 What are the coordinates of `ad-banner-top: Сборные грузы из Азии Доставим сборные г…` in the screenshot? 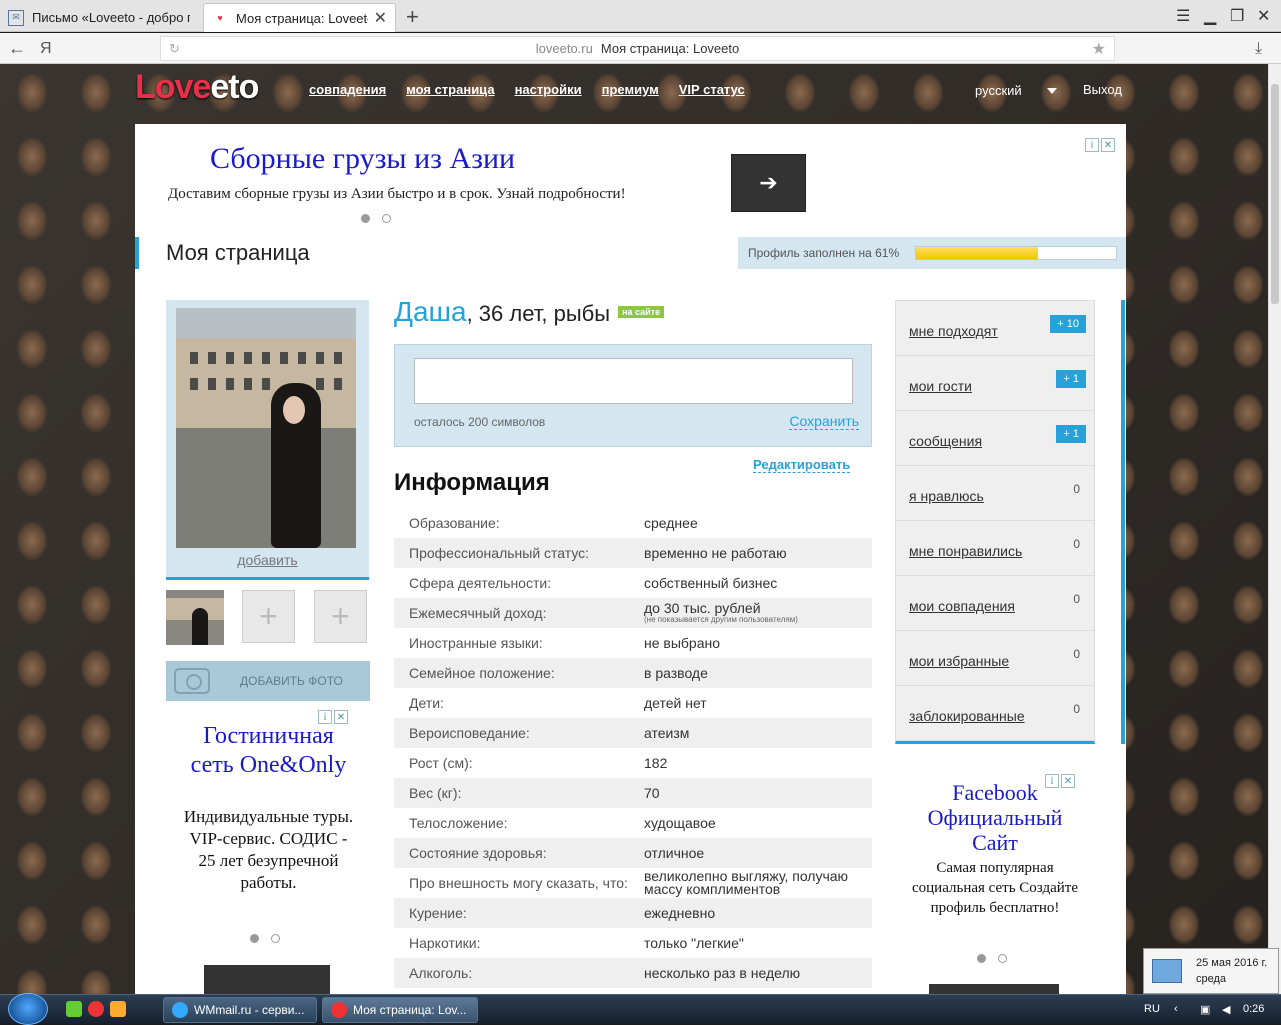 It's located at (630, 179).